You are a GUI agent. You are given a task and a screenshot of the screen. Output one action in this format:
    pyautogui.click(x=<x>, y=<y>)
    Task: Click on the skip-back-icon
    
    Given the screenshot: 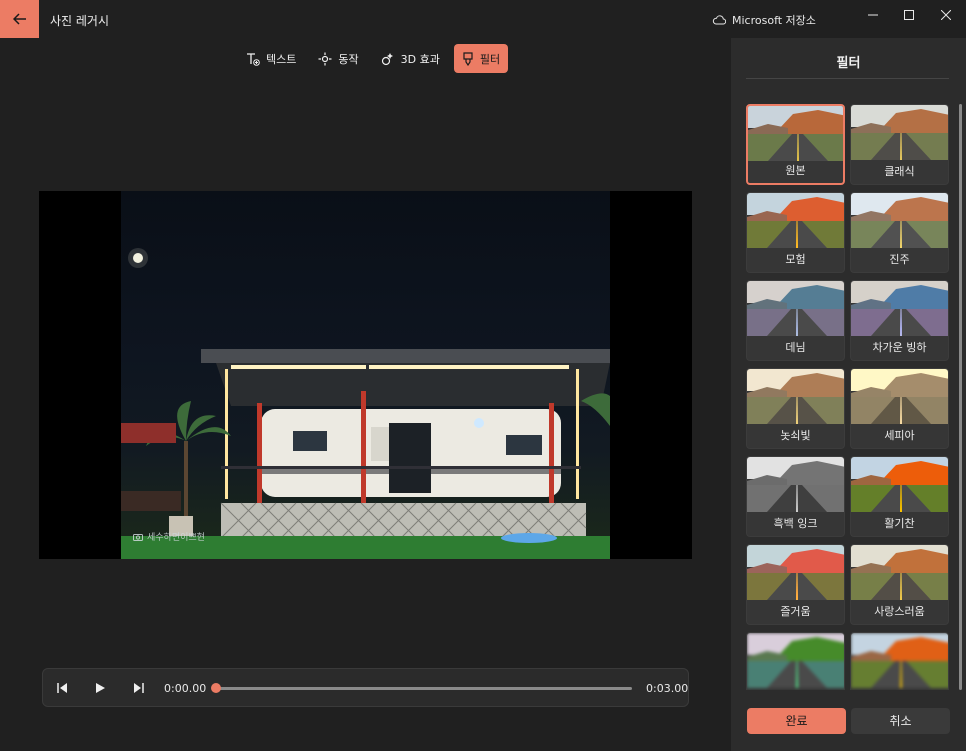 What is the action you would take?
    pyautogui.click(x=62, y=688)
    